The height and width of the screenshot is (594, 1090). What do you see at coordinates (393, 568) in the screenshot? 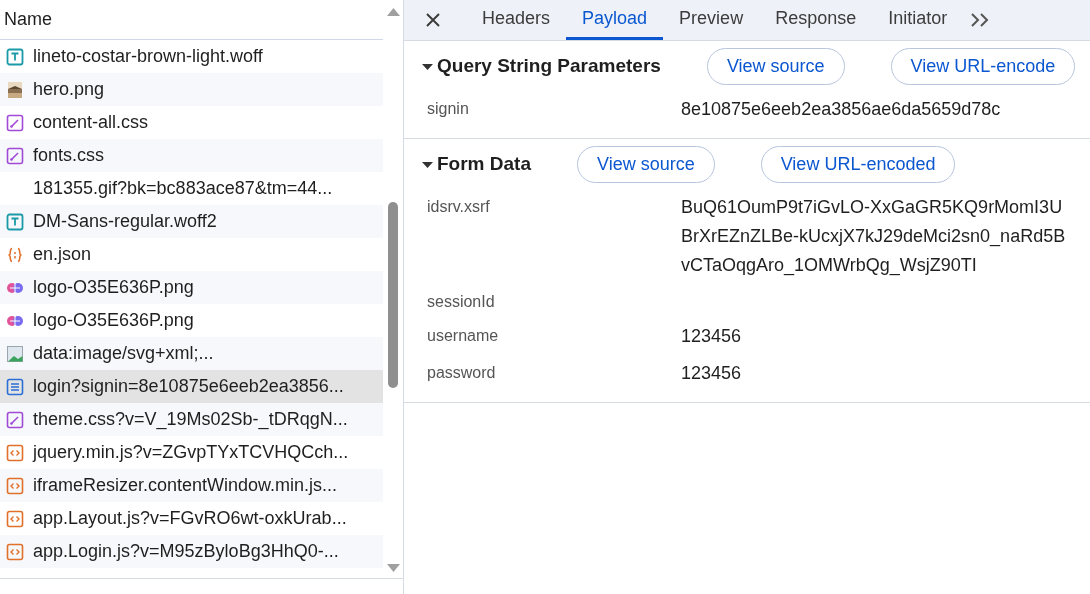
I see `scroll-down-icon` at bounding box center [393, 568].